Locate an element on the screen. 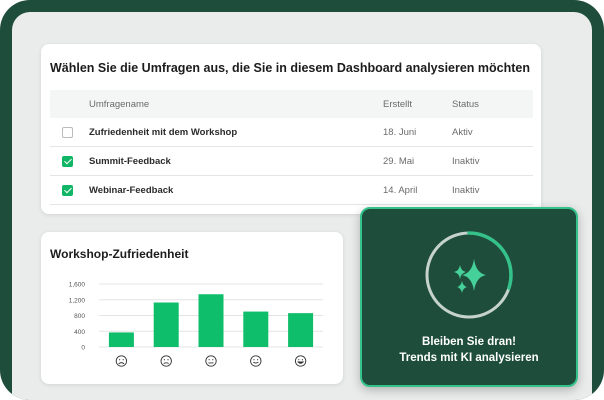 The width and height of the screenshot is (604, 400). survey-name: Summit-Feedback is located at coordinates (130, 161).